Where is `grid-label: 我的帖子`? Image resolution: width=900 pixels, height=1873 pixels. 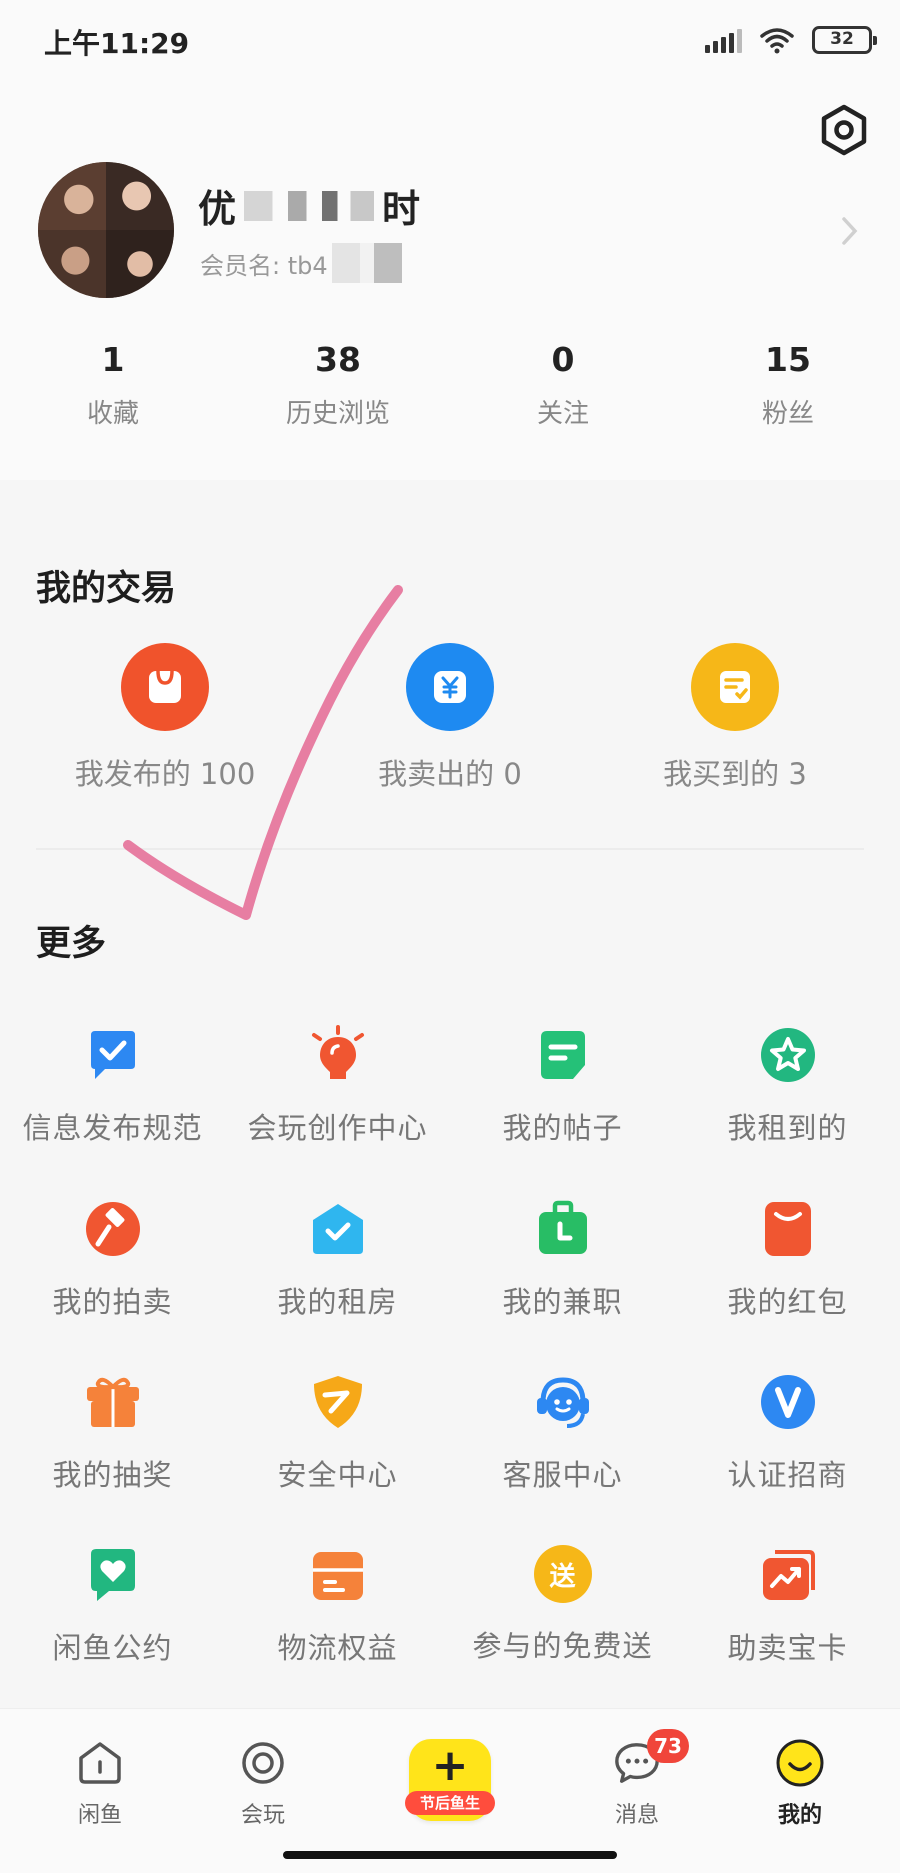 grid-label: 我的帖子 is located at coordinates (562, 1128).